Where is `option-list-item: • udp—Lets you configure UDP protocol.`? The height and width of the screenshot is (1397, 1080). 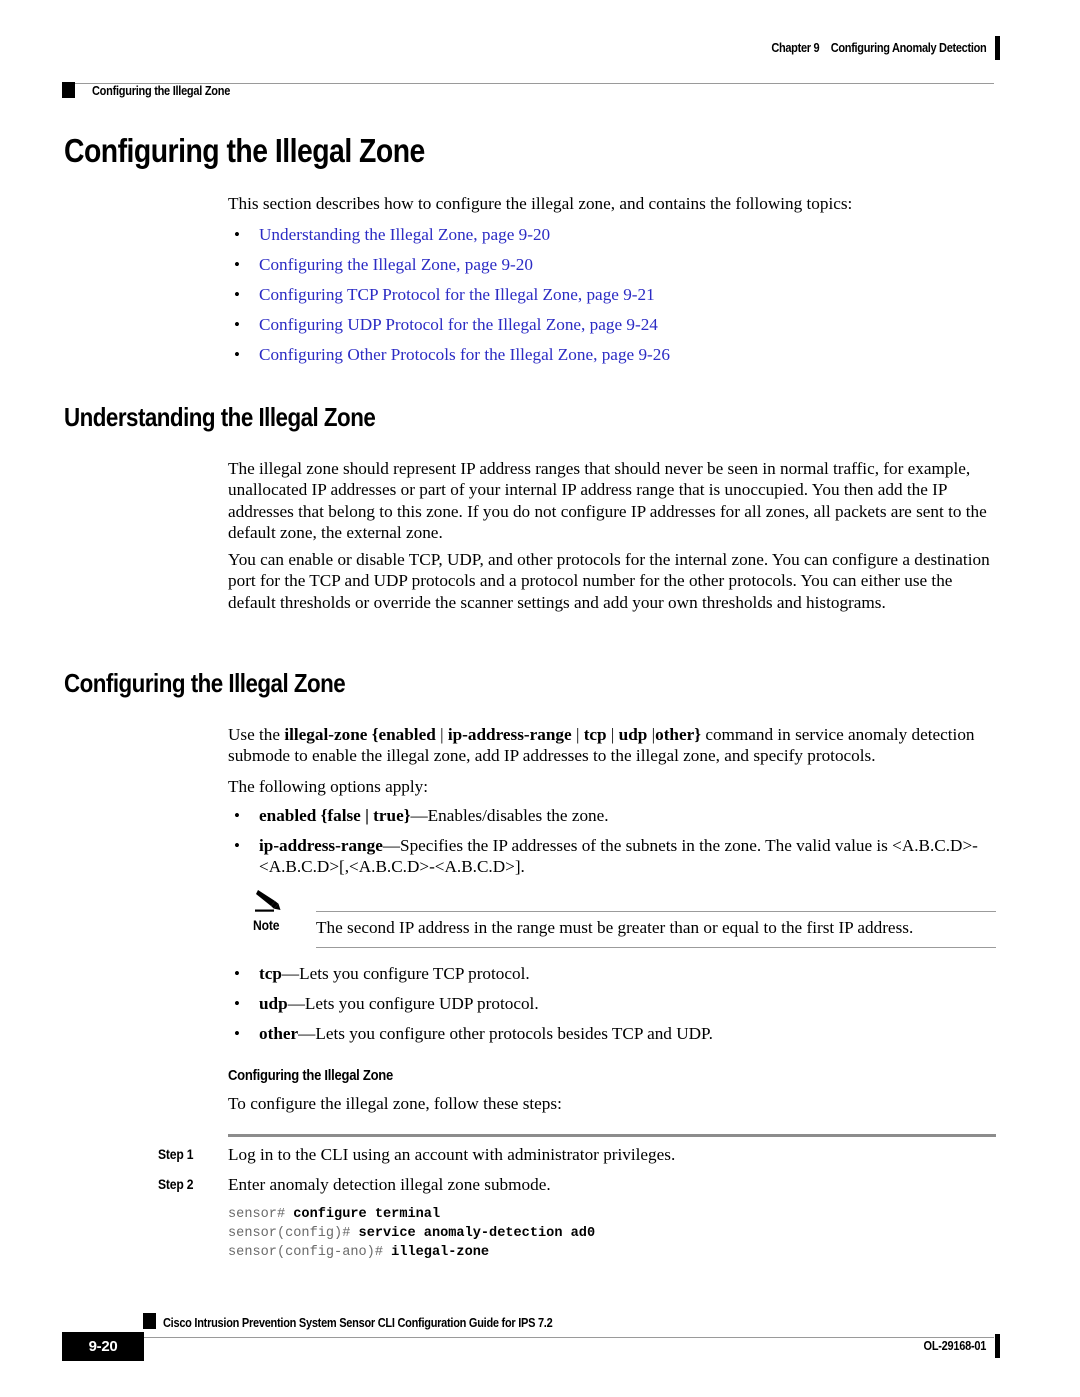
option-list-item: • udp—Lets you configure UDP protocol. is located at coordinates (615, 1003).